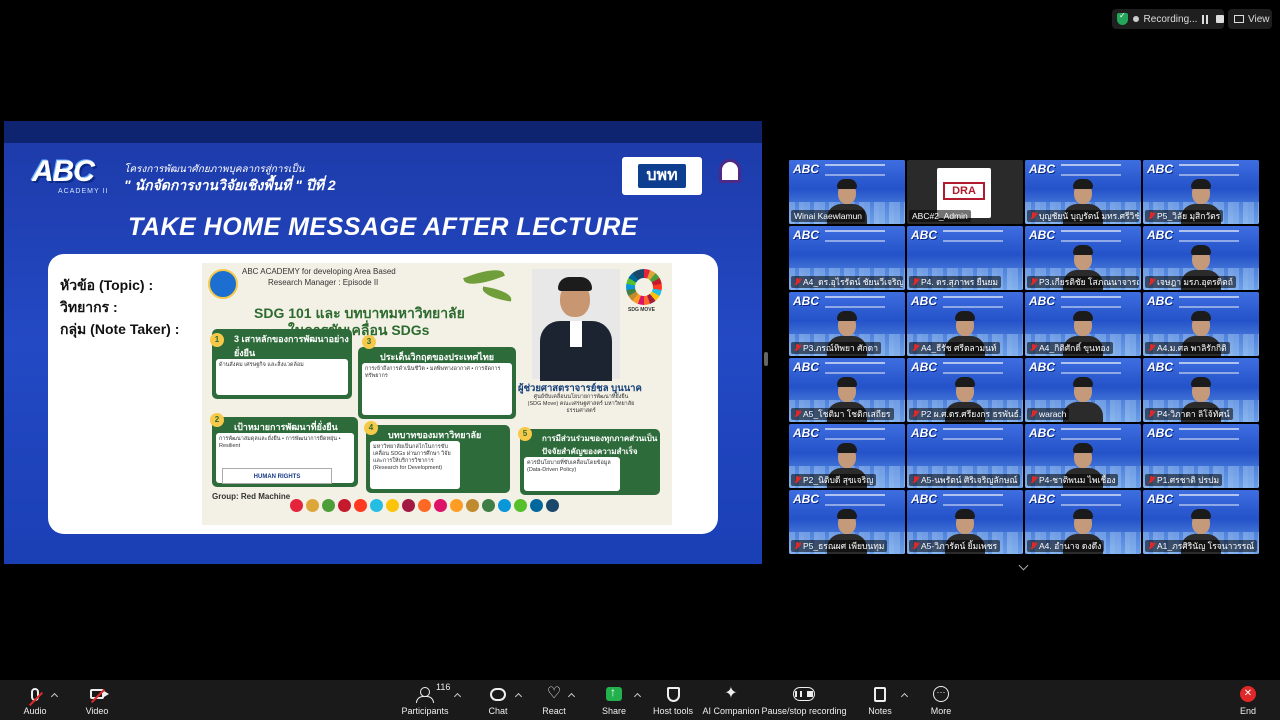 This screenshot has height=720, width=1280. Describe the element at coordinates (1083, 522) in the screenshot. I see `participant-tile: ABC A4. อำนาจ ดงดึง` at that location.